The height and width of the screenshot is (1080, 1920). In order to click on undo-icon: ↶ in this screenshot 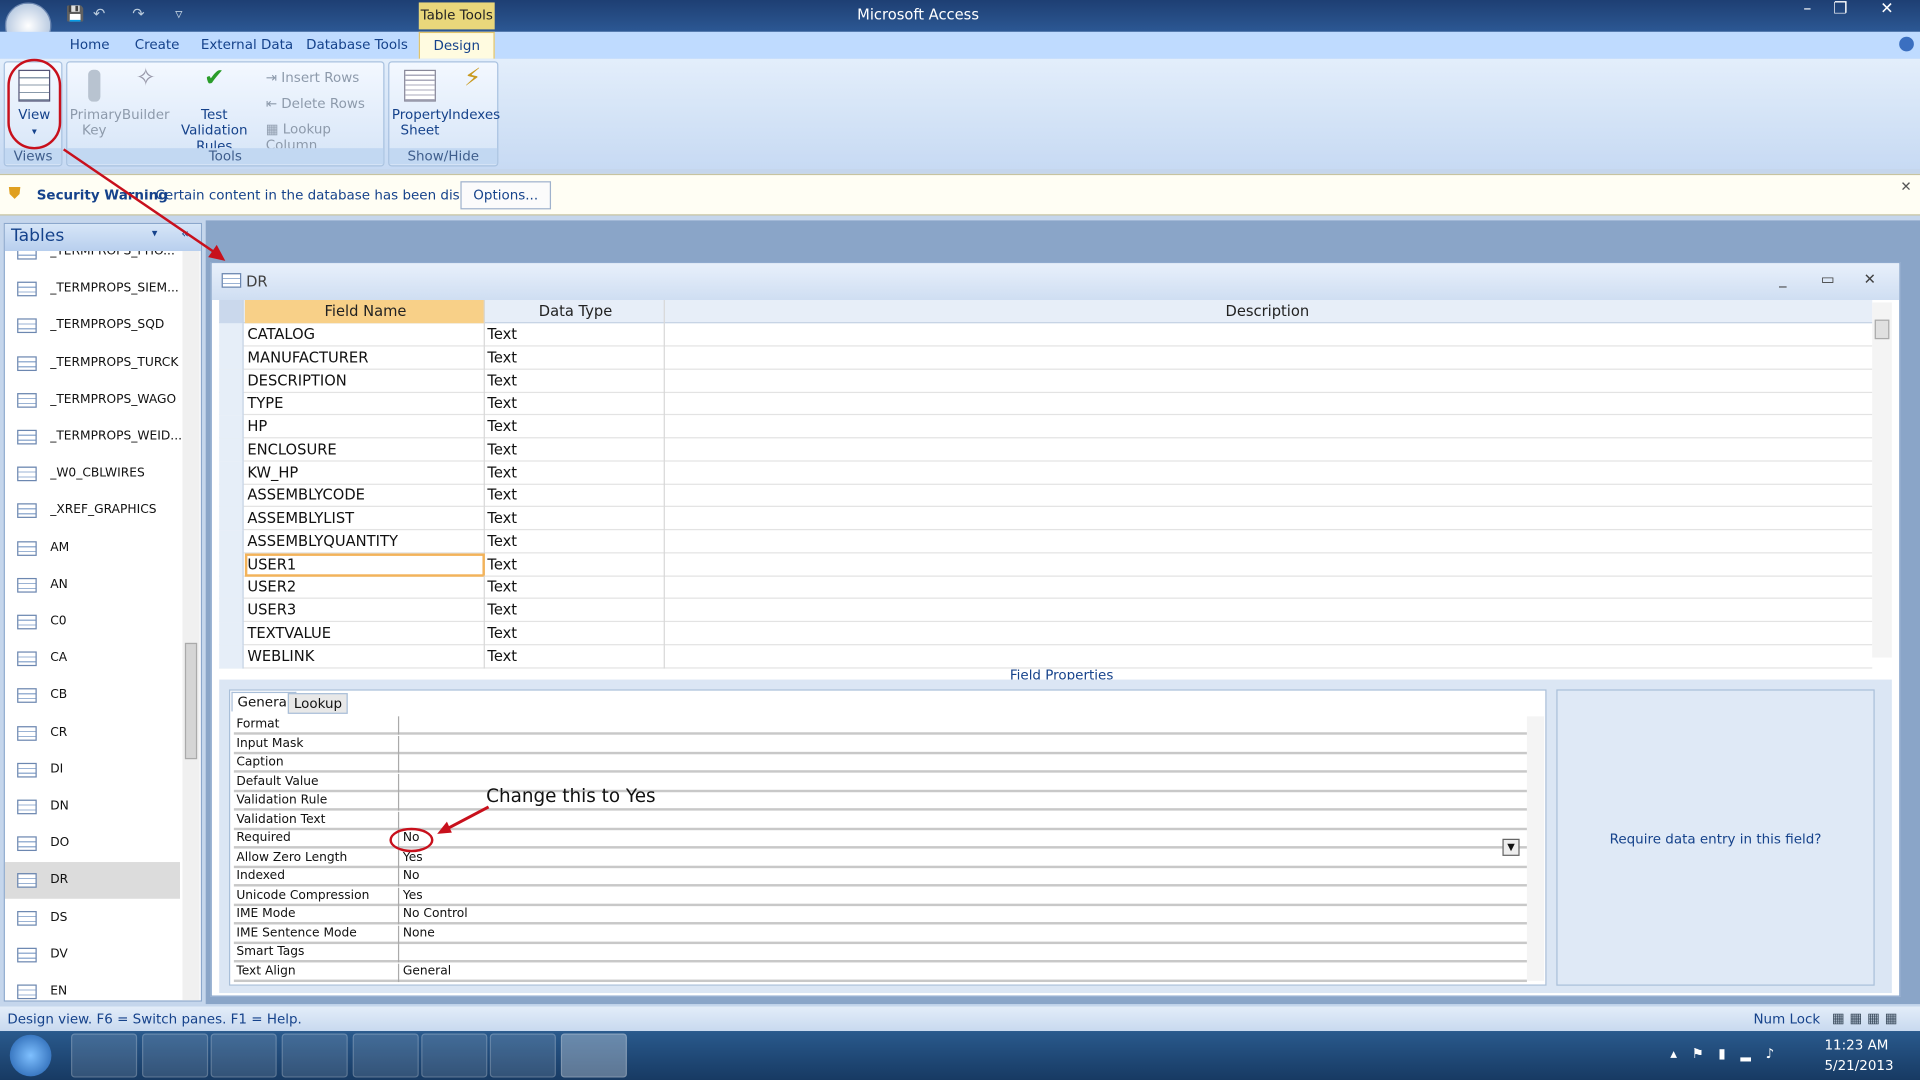, I will do `click(99, 13)`.